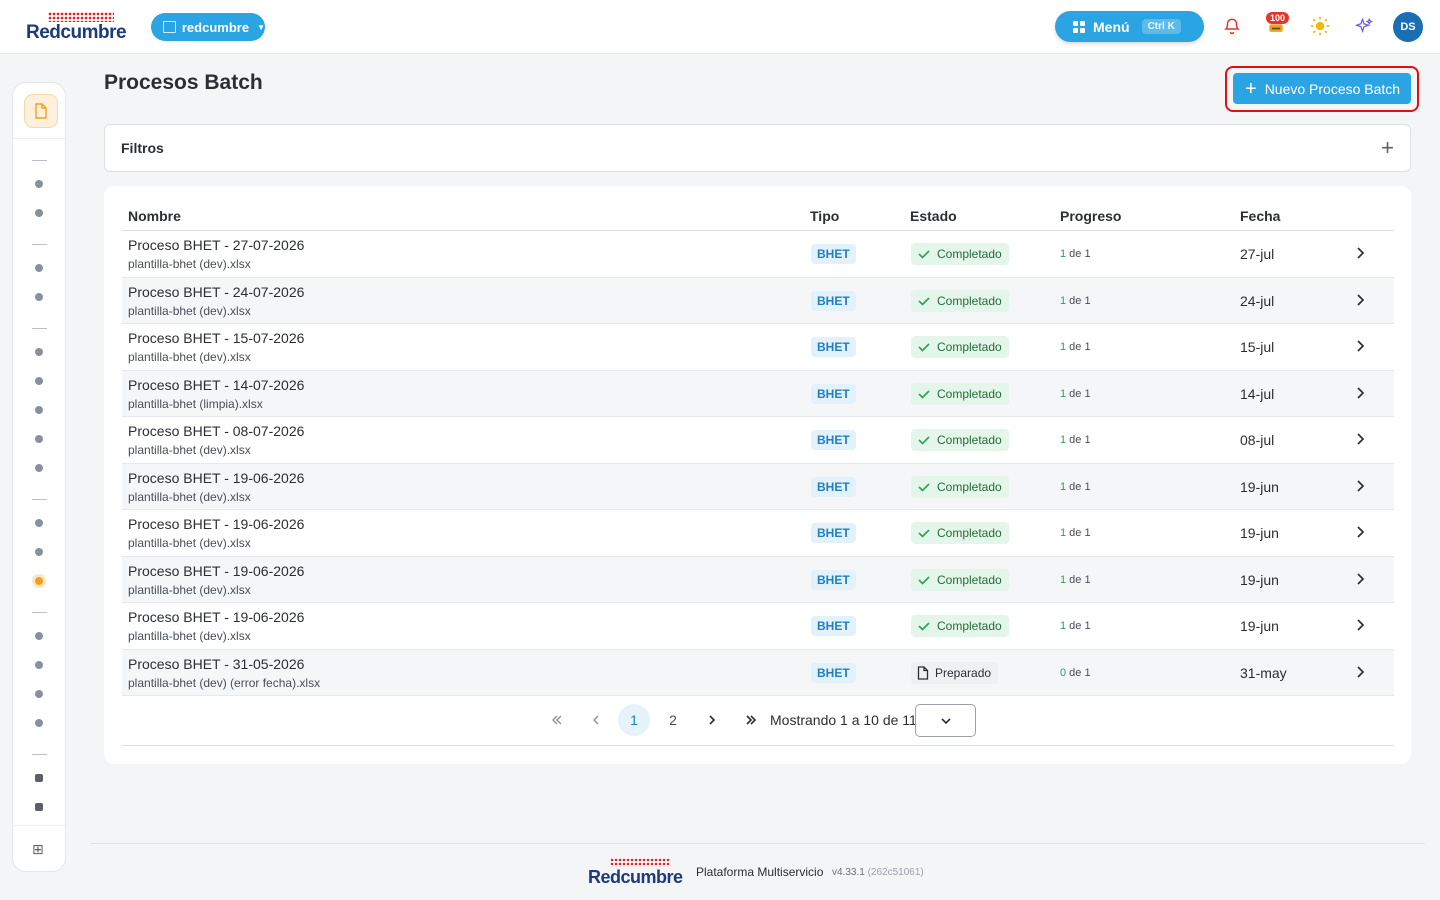  I want to click on footer-logo: Redcumbre, so click(638, 872).